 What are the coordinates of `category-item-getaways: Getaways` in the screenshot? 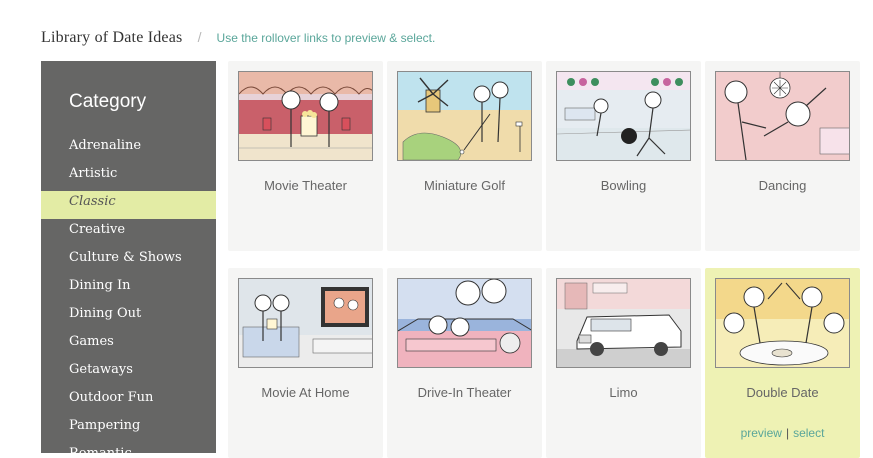 It's located at (128, 373).